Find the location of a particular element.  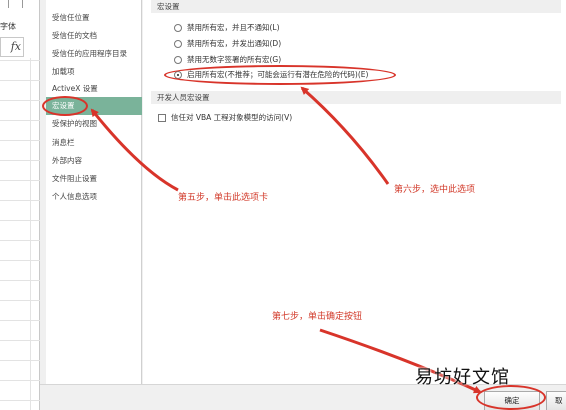

option-disable-no-notify: 禁用所有宏，并且不通知(L) is located at coordinates (233, 28).